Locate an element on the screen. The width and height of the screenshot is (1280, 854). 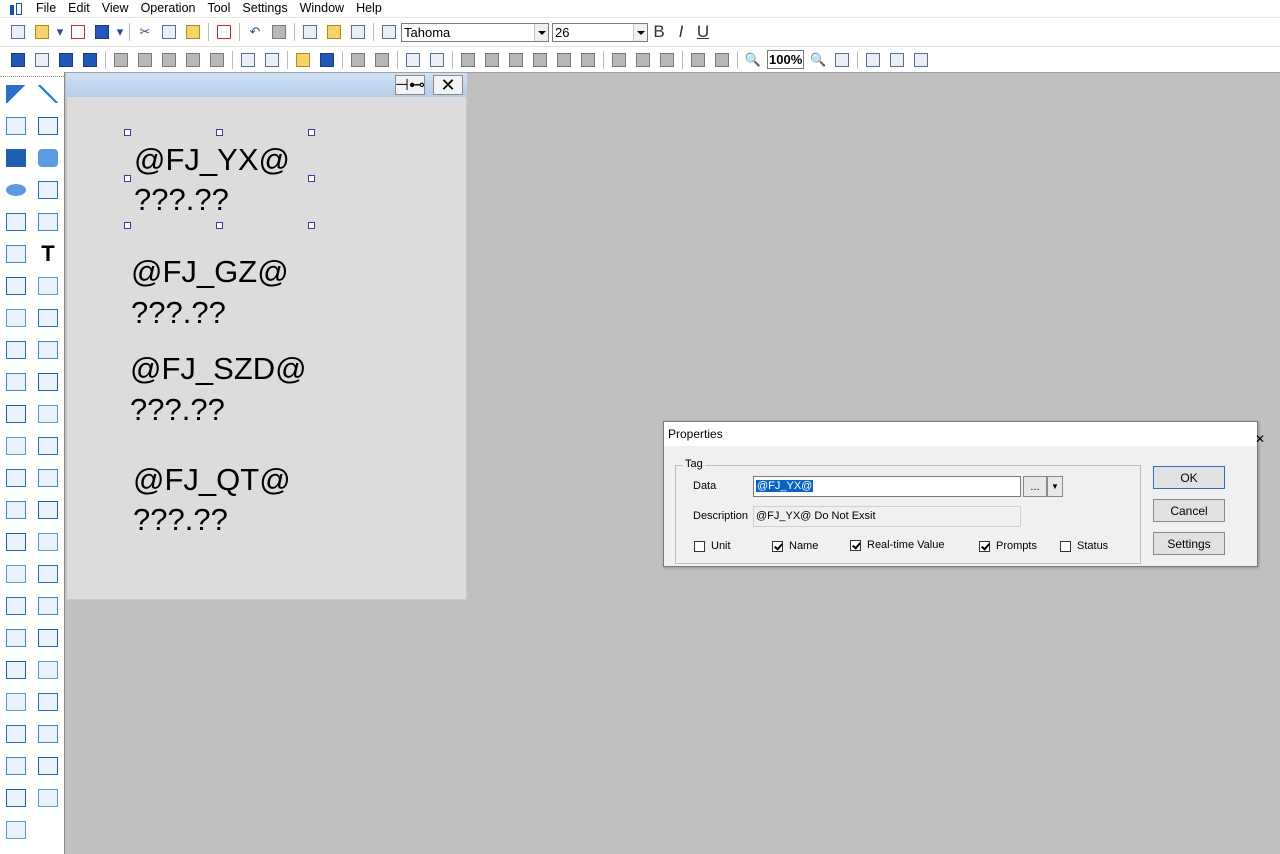
canvas-close-button: ✕ is located at coordinates (448, 85).